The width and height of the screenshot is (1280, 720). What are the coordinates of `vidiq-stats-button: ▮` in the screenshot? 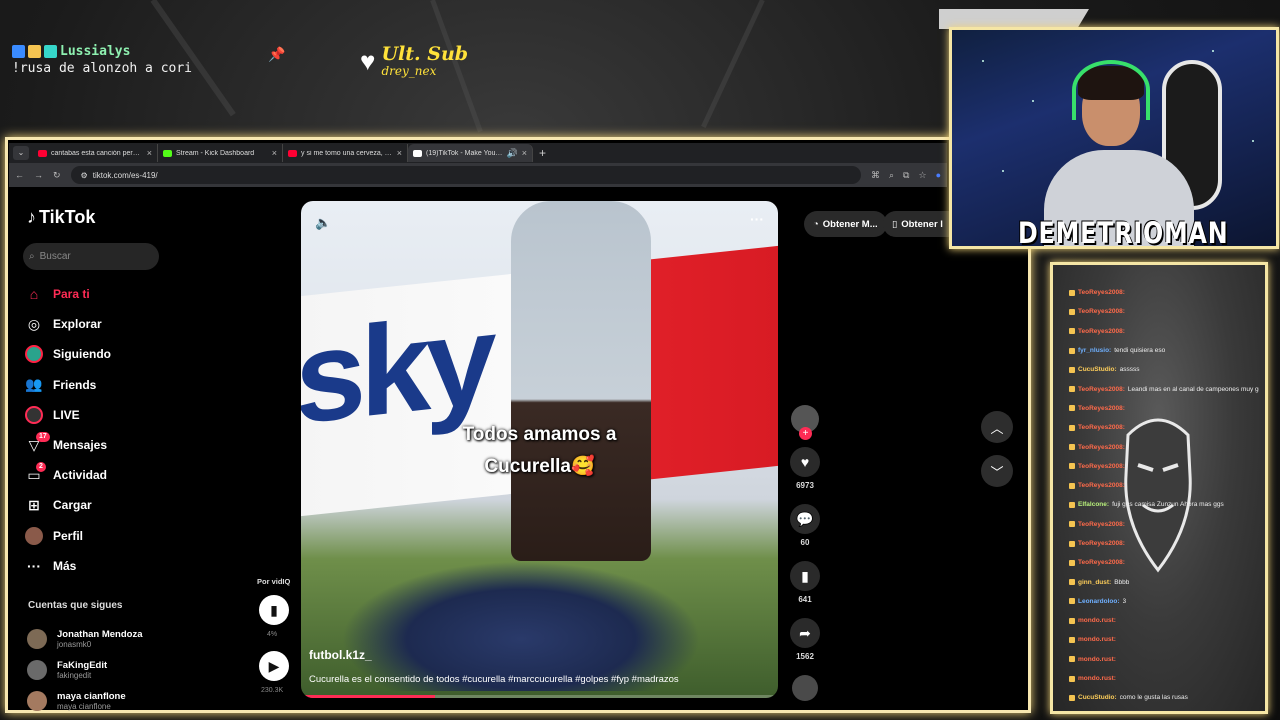 It's located at (274, 610).